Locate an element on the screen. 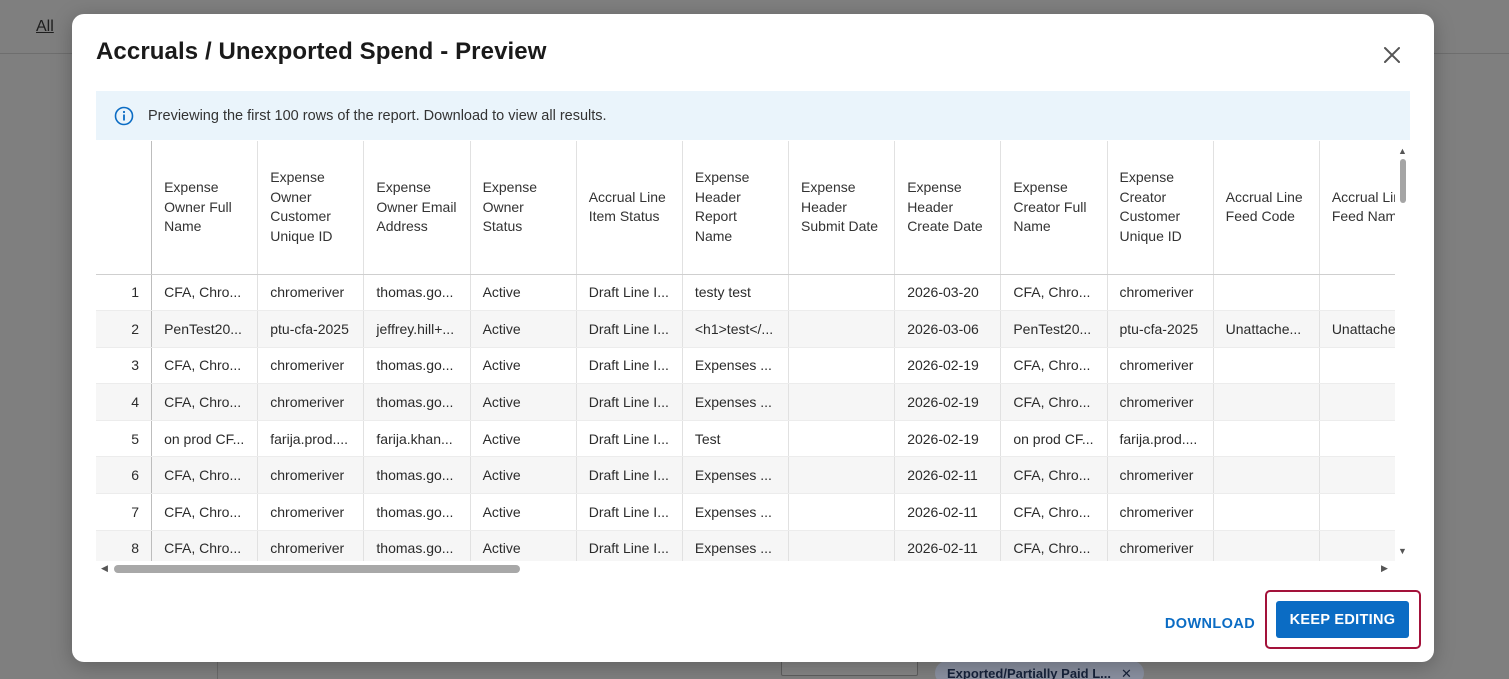  download-button: DOWNLOAD is located at coordinates (1210, 624).